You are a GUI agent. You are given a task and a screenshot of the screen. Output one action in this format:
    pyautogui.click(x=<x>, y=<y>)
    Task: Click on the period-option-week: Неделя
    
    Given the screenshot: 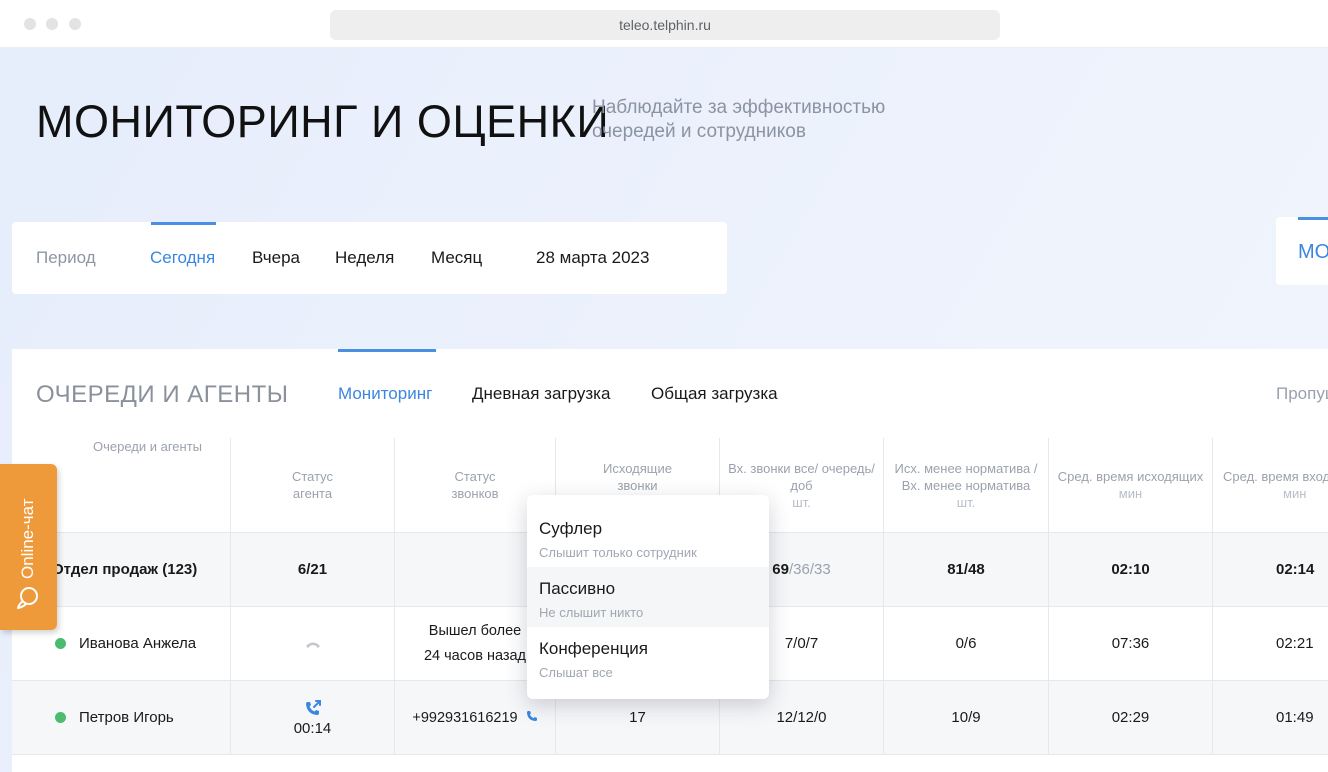 What is the action you would take?
    pyautogui.click(x=364, y=258)
    